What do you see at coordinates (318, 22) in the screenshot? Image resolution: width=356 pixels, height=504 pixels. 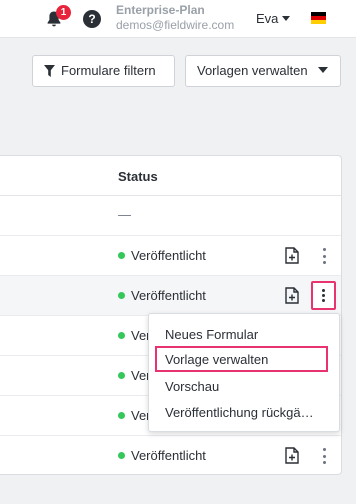 I see `flag-stripe-gold` at bounding box center [318, 22].